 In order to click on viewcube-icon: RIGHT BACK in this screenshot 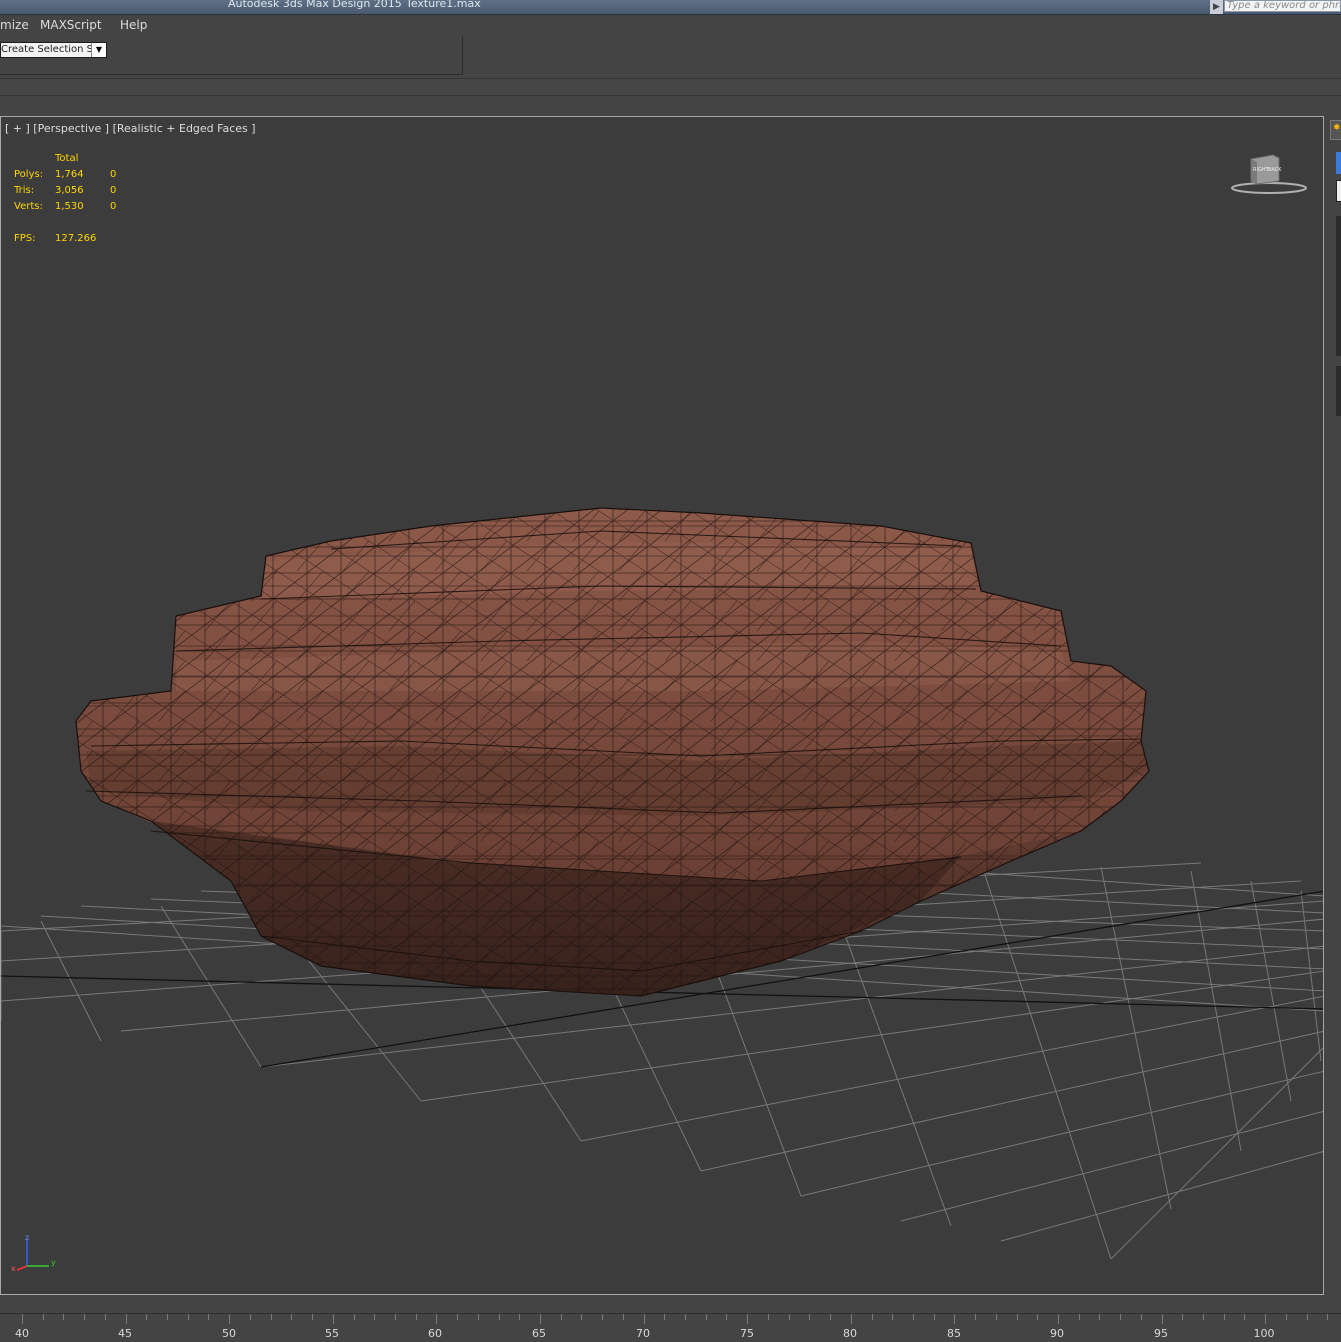, I will do `click(1269, 175)`.